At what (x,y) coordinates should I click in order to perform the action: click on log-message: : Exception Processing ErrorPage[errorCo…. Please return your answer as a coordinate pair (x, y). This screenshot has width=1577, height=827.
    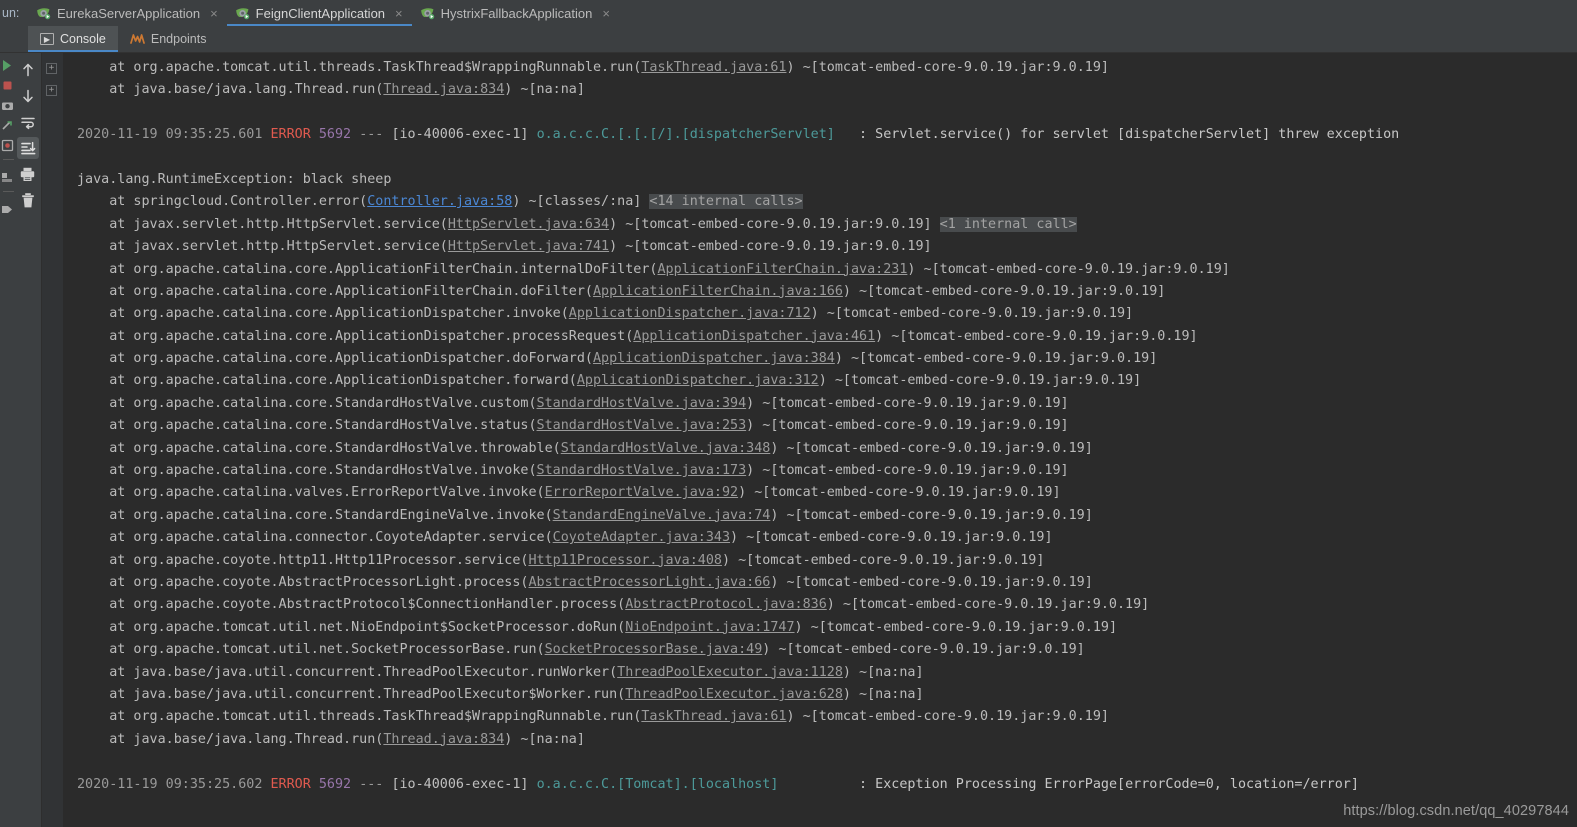
    Looking at the image, I should click on (1109, 784).